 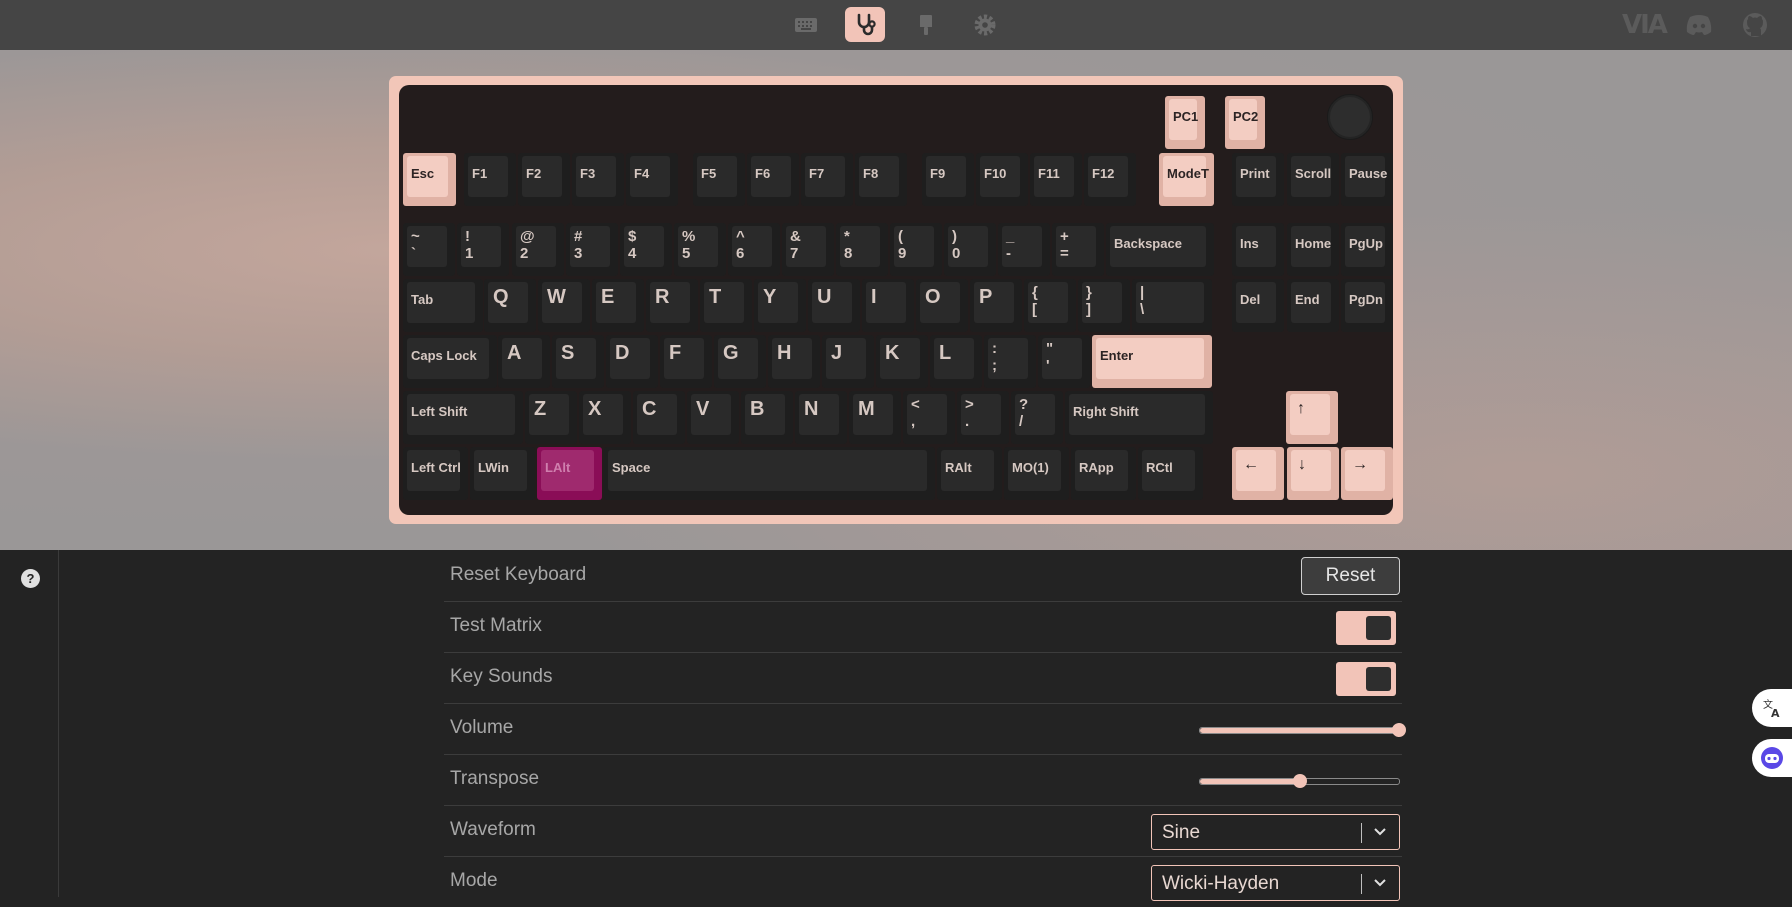 What do you see at coordinates (1002, 179) in the screenshot?
I see `key-f10: F10` at bounding box center [1002, 179].